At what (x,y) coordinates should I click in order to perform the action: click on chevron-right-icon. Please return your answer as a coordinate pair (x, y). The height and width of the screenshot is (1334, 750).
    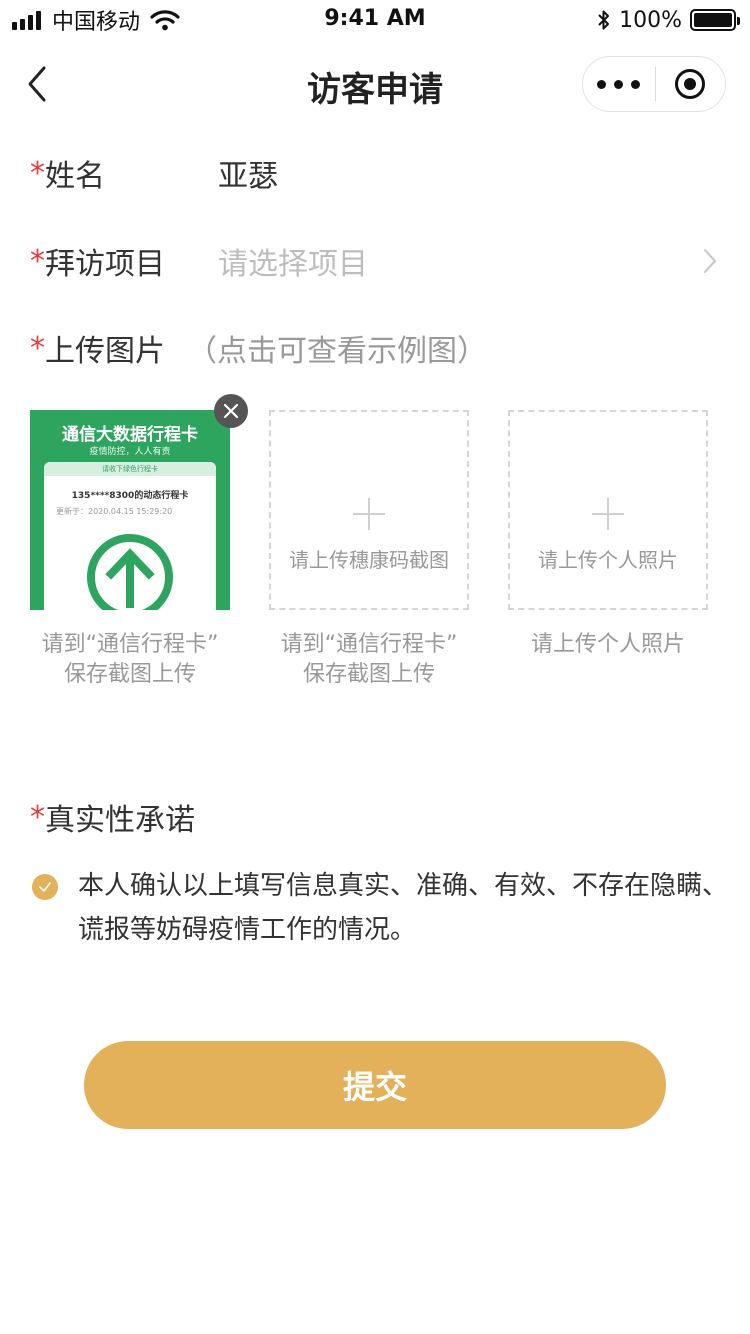
    Looking at the image, I should click on (710, 261).